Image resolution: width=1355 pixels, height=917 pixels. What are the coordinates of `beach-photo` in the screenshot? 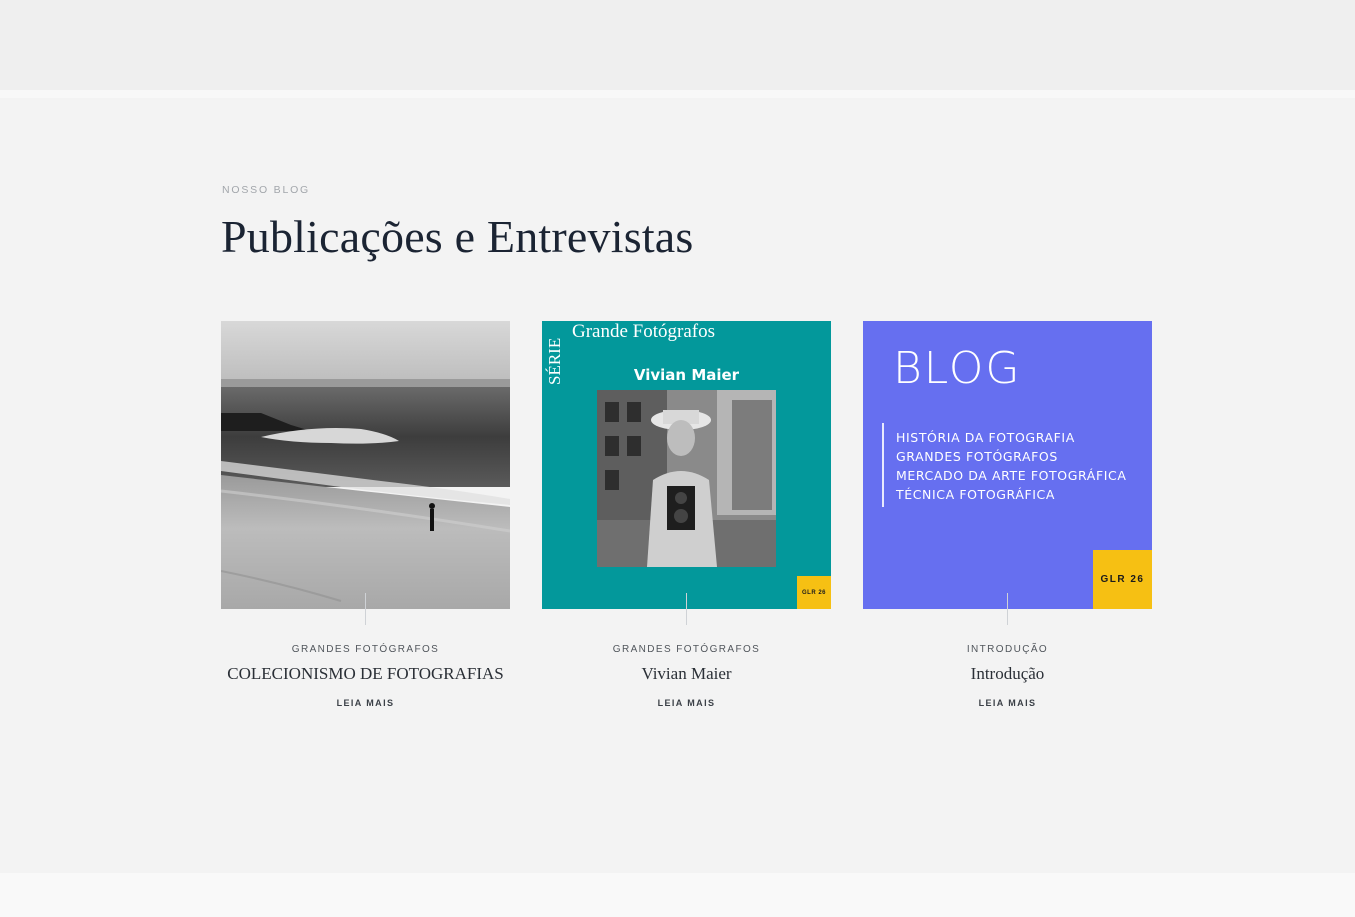 It's located at (365, 465).